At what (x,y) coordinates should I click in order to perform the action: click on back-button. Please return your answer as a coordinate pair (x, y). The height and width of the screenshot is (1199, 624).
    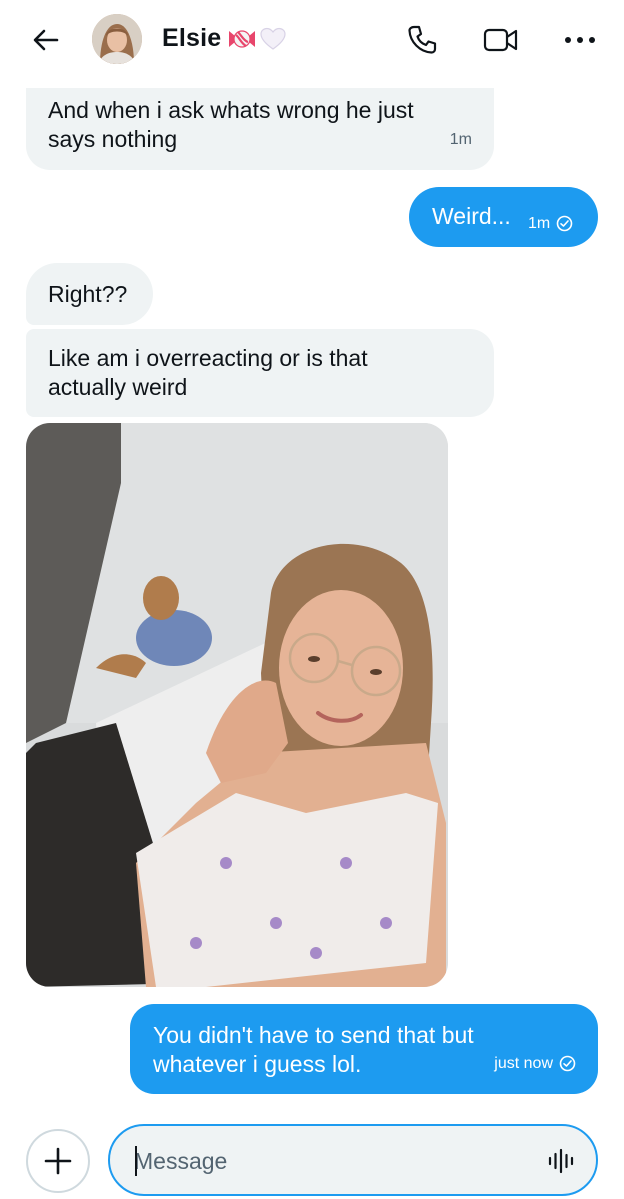
    Looking at the image, I should click on (46, 40).